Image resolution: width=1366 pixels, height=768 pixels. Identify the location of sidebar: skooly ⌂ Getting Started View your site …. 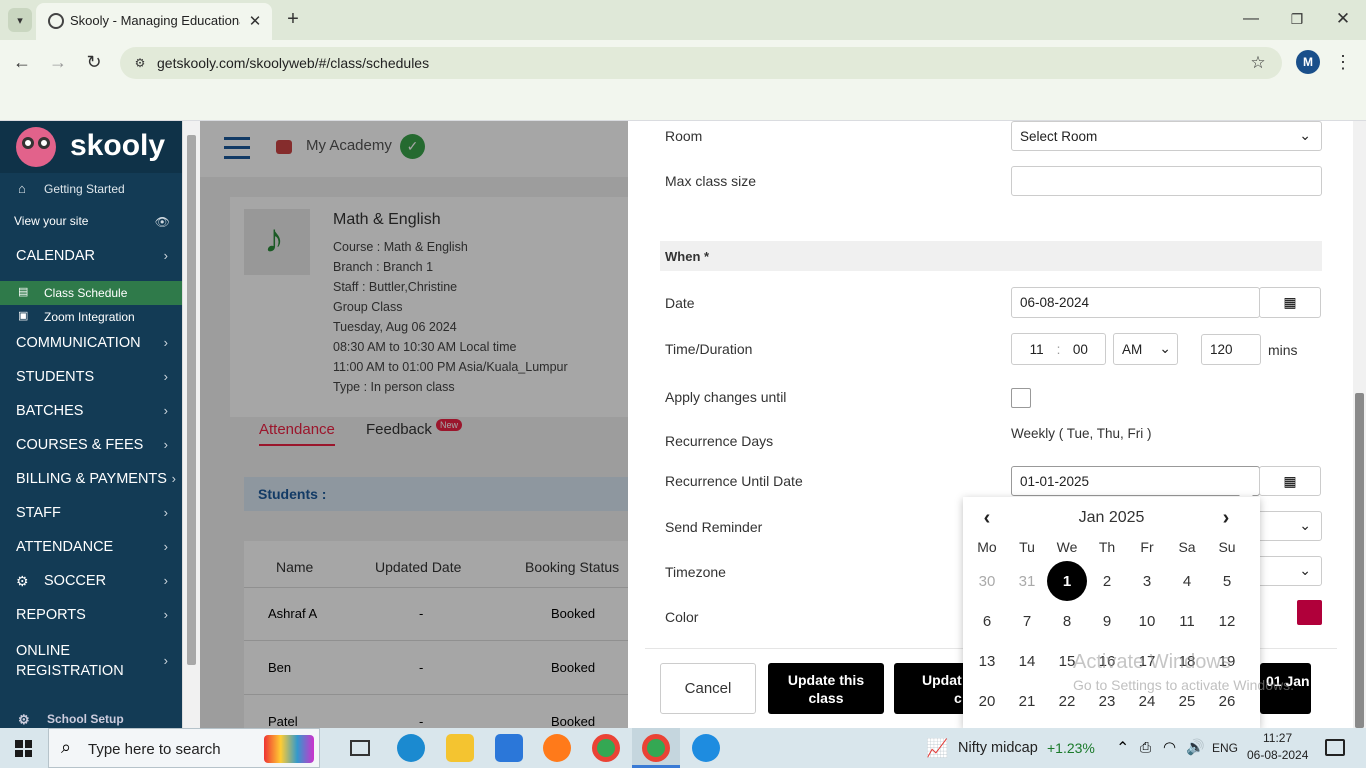
(91, 424).